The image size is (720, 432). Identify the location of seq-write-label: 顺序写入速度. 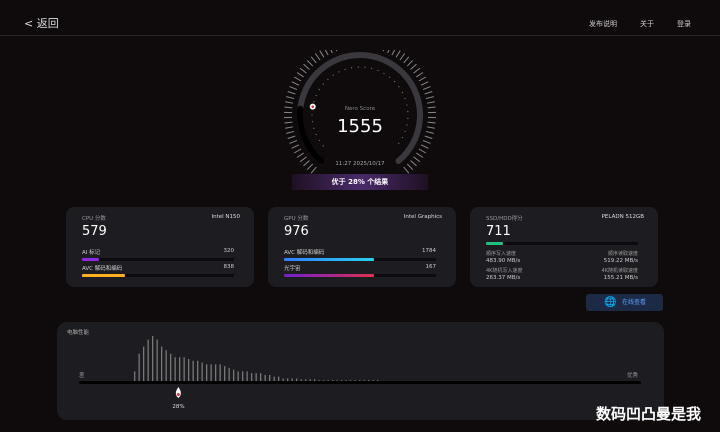
(501, 254).